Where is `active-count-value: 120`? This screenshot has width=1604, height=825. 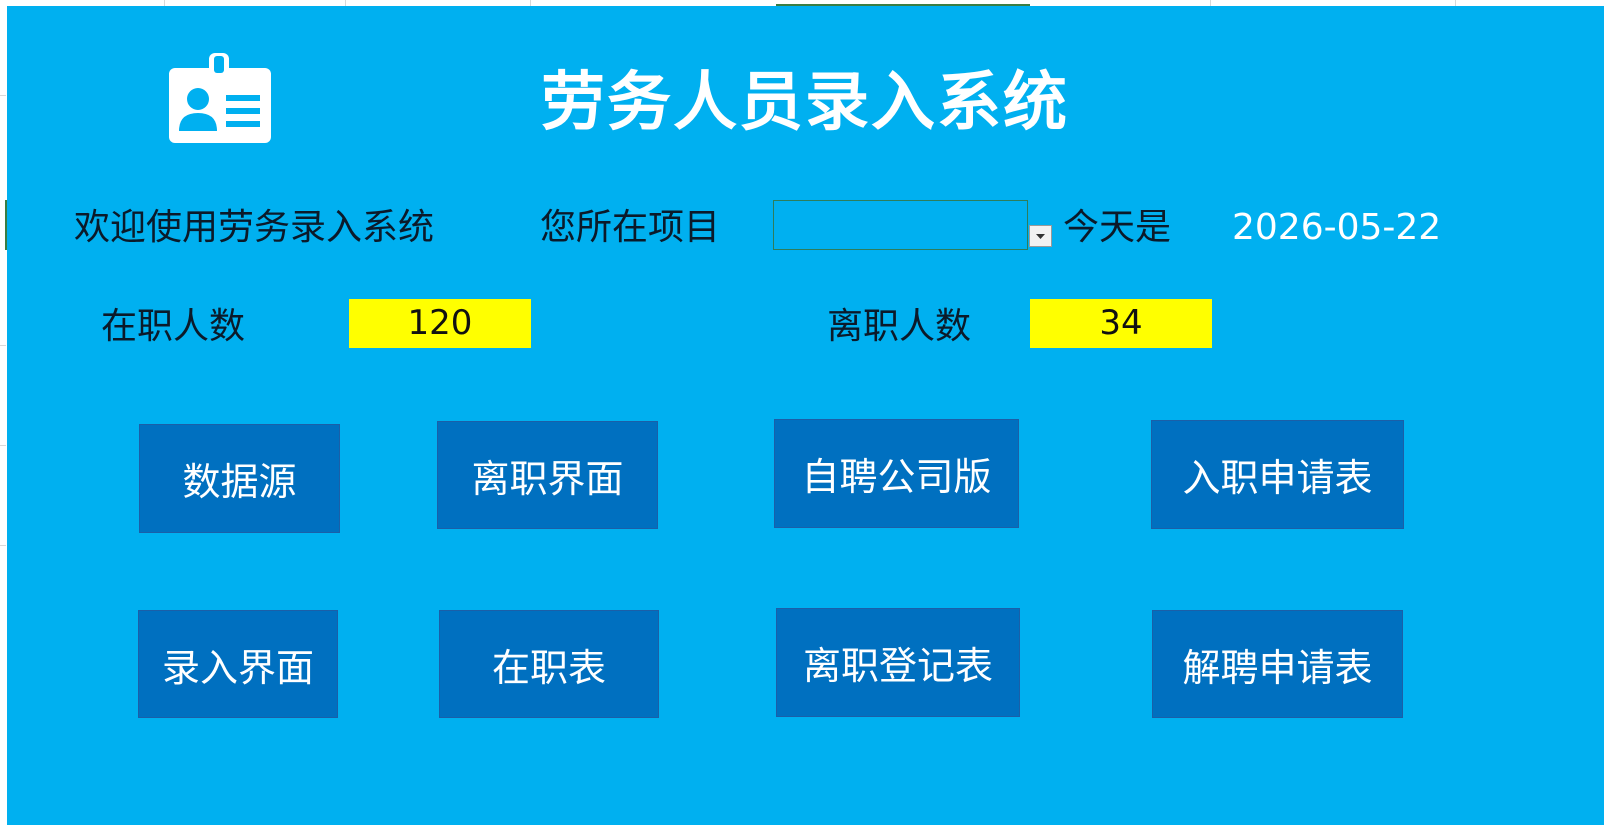
active-count-value: 120 is located at coordinates (440, 323).